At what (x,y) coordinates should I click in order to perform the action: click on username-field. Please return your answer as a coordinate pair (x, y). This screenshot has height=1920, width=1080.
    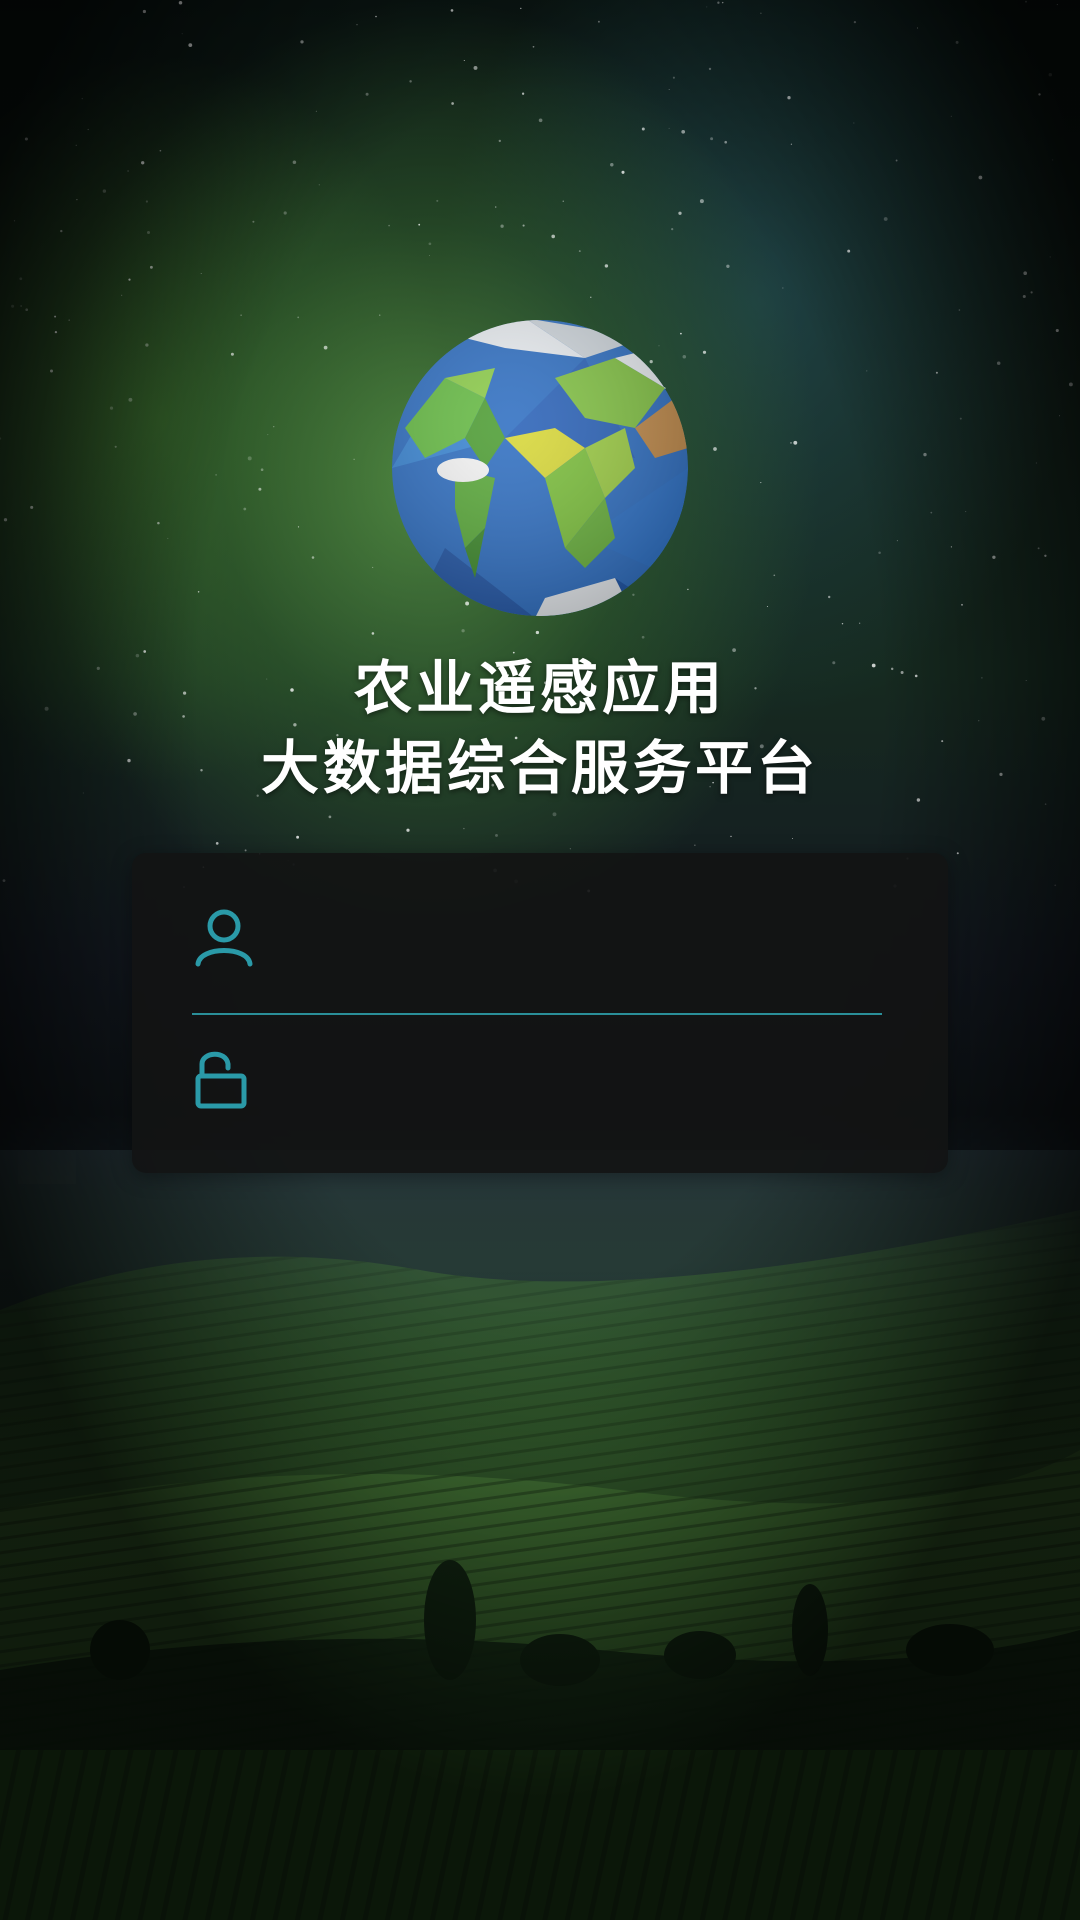
    Looking at the image, I should click on (537, 938).